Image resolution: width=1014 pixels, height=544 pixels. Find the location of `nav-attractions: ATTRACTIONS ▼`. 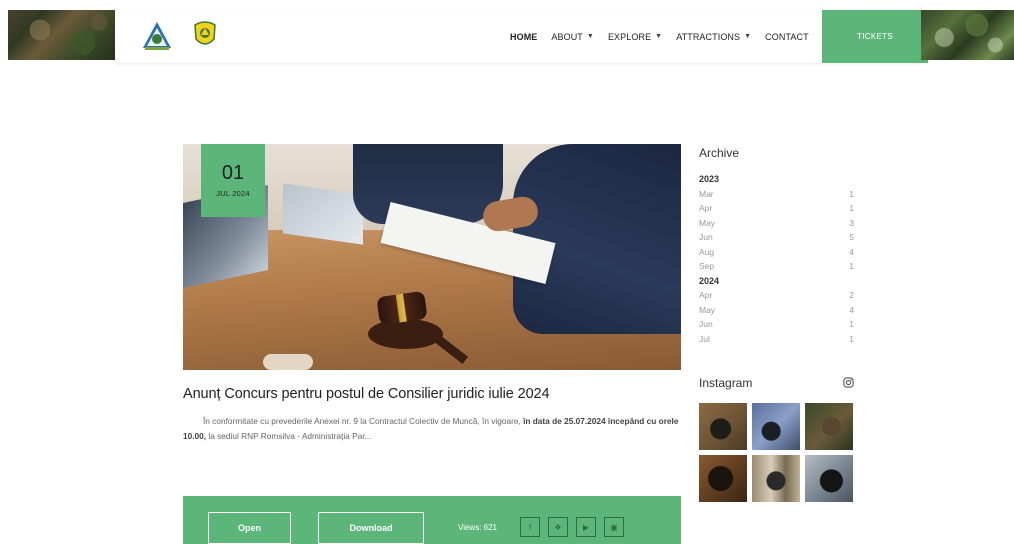

nav-attractions: ATTRACTIONS ▼ is located at coordinates (713, 37).